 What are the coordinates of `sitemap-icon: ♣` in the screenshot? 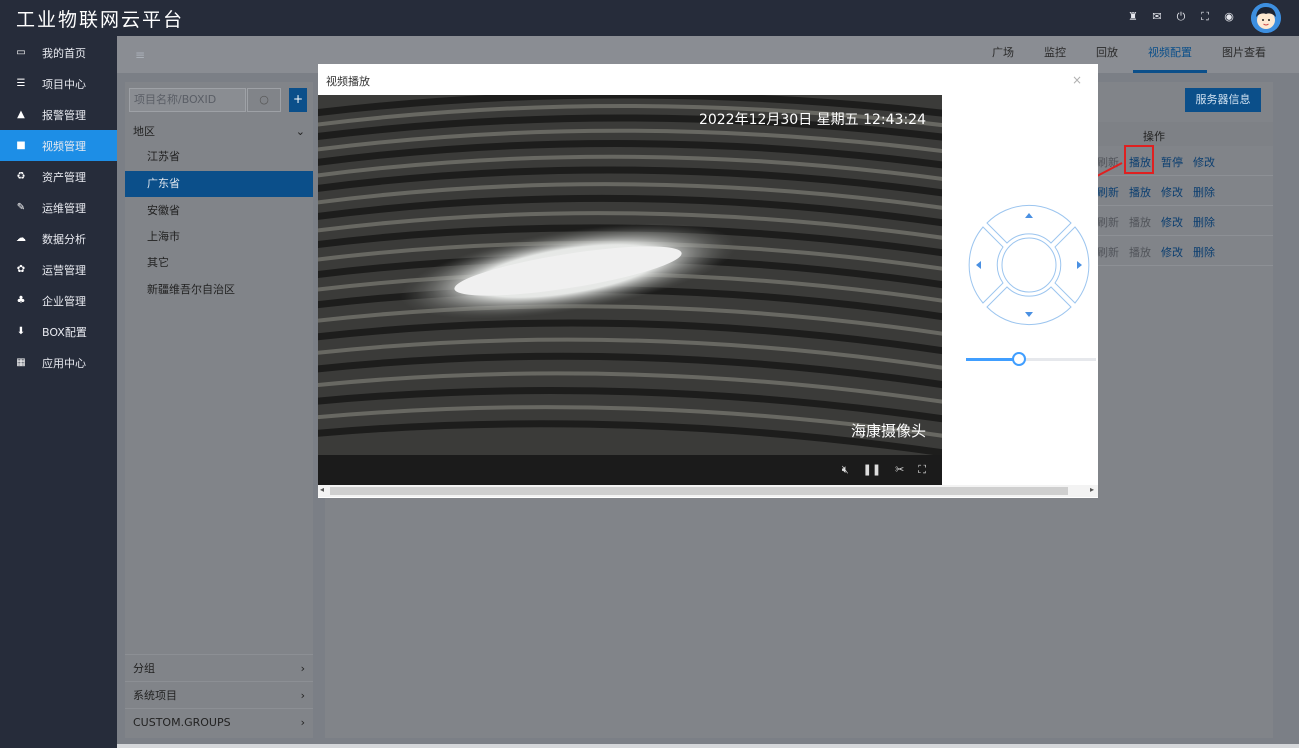 It's located at (21, 300).